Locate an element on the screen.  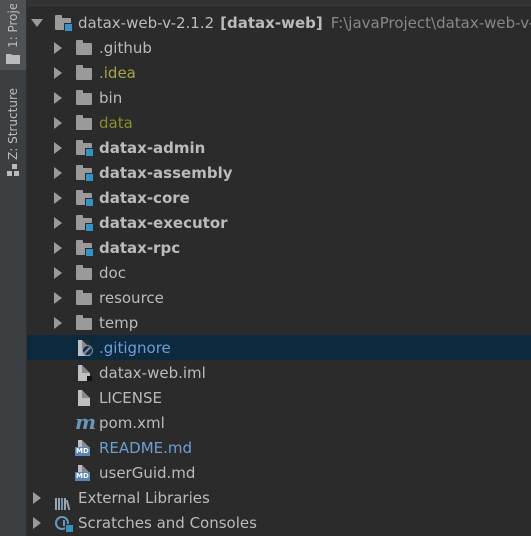
iml-file-icon is located at coordinates (84, 372).